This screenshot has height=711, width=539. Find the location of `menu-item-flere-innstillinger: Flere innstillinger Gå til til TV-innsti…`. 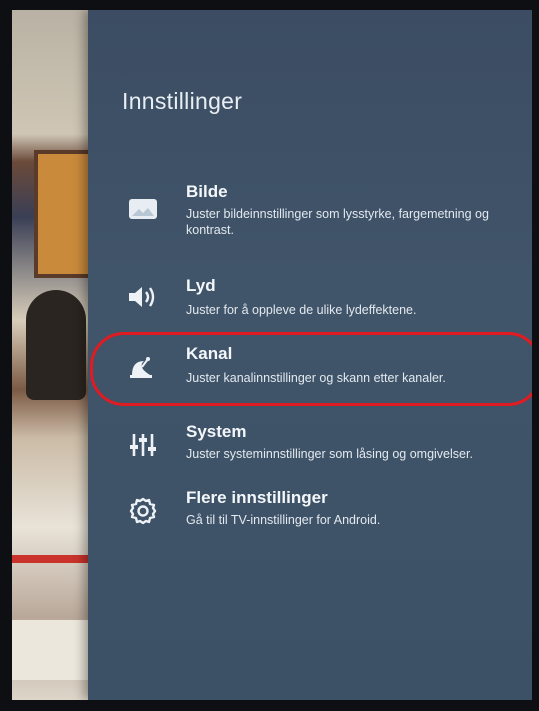

menu-item-flere-innstillinger: Flere innstillinger Gå til til TV-innsti… is located at coordinates (310, 511).